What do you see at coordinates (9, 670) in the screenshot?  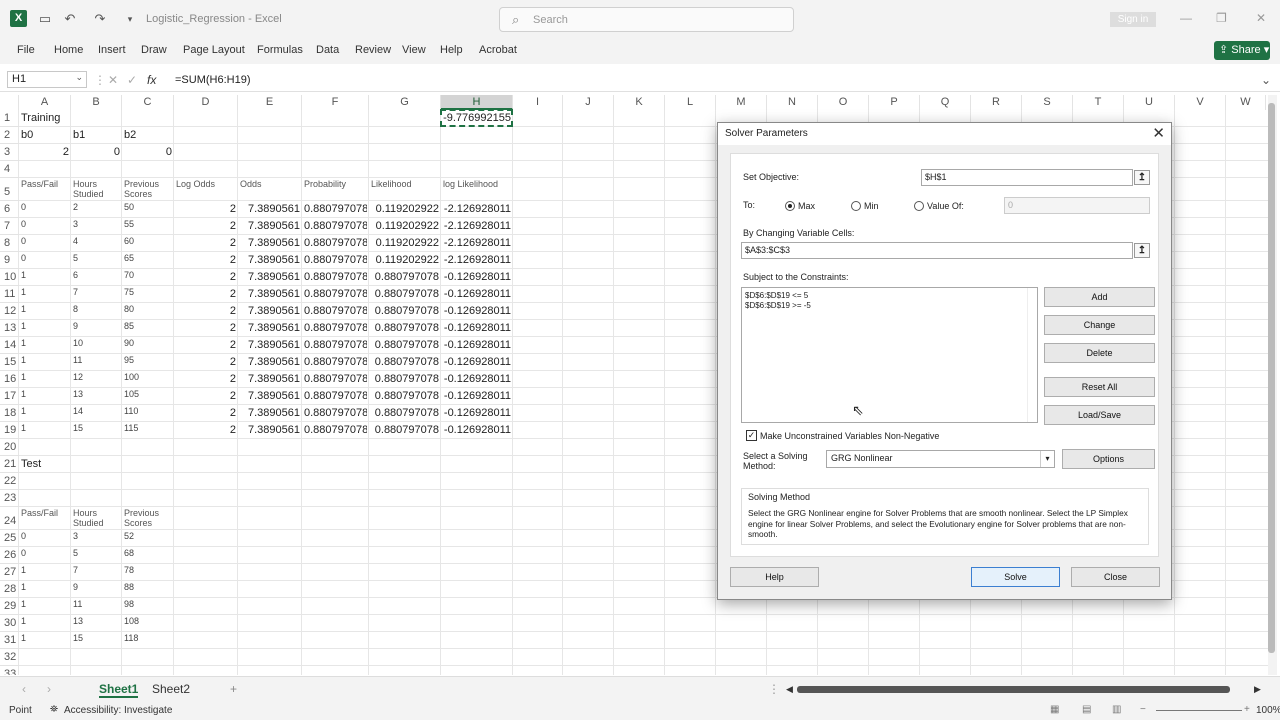 I see `row-header-33: 33` at bounding box center [9, 670].